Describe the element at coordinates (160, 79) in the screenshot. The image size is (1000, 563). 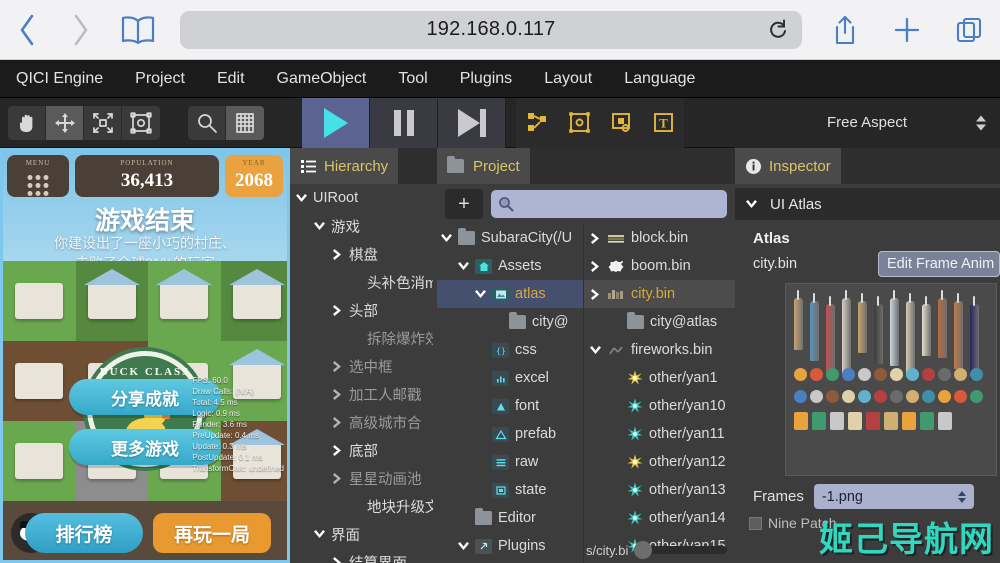
I see `menu-item-project: Project` at that location.